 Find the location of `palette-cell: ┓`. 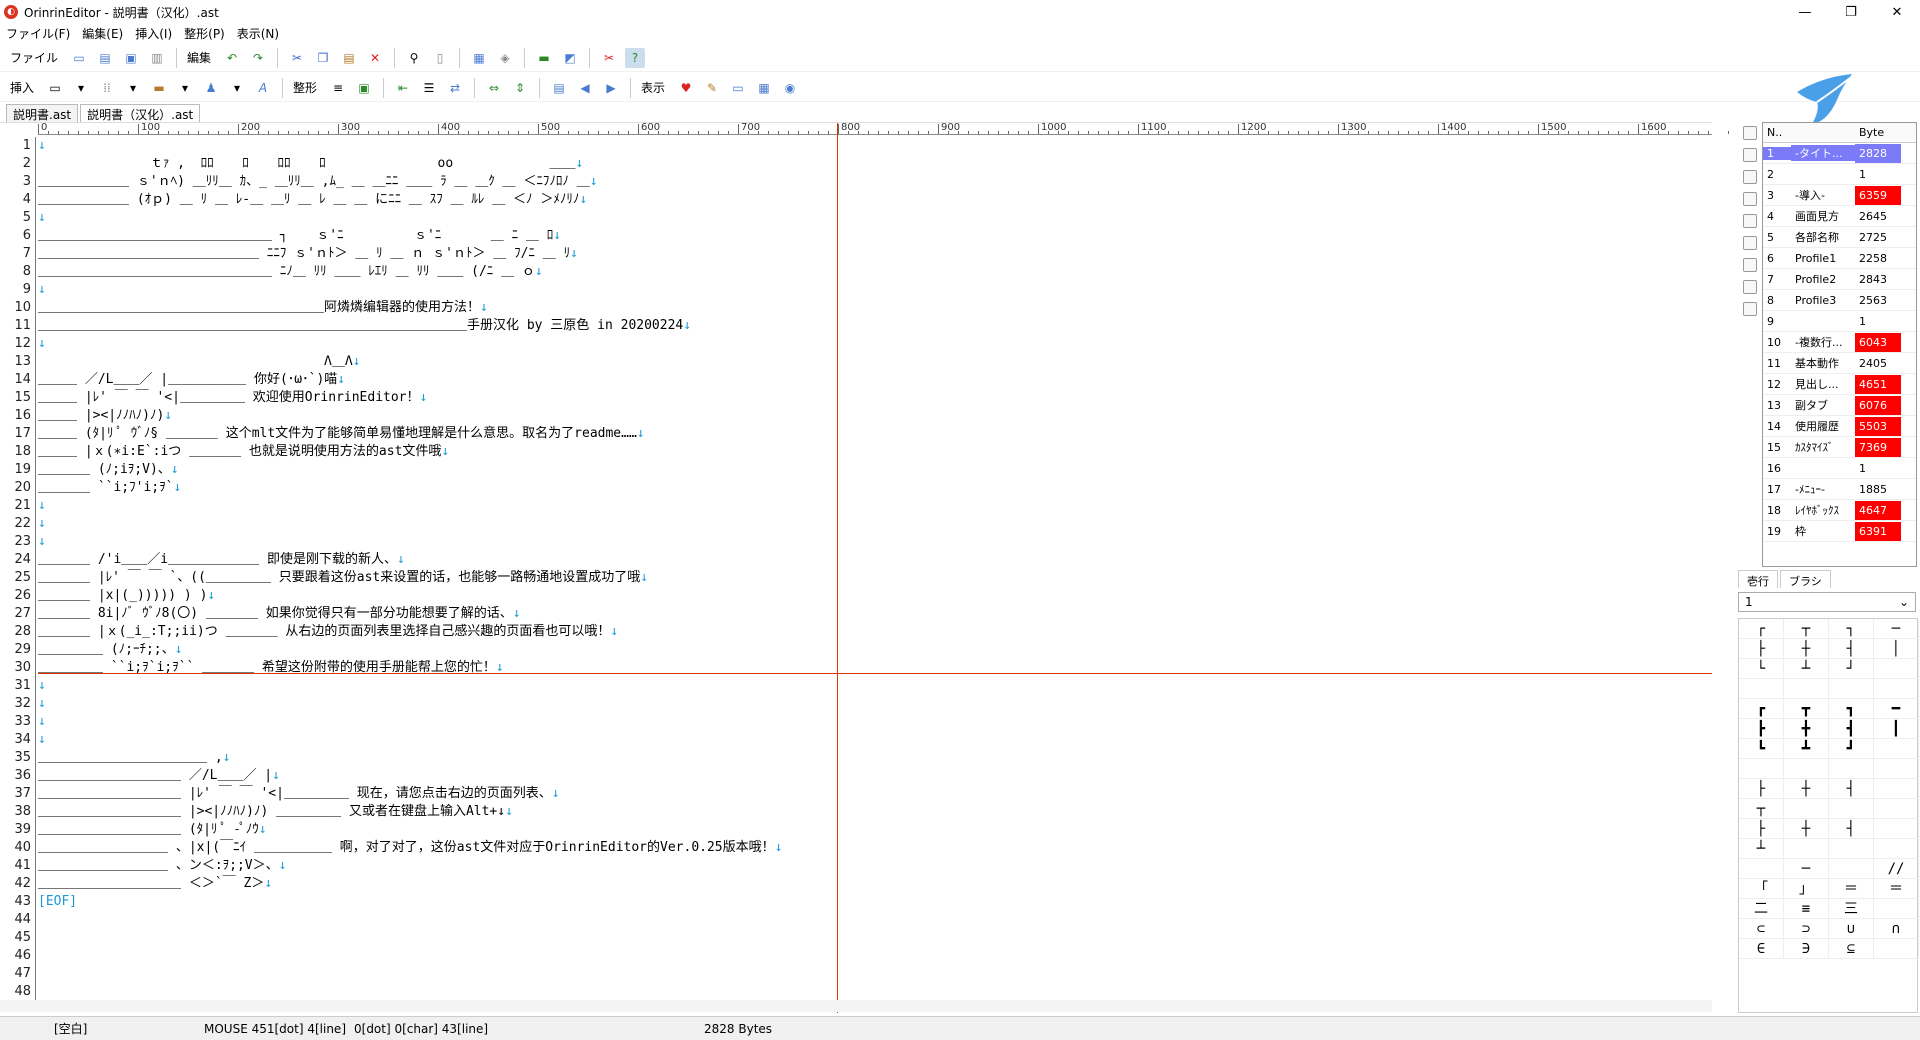

palette-cell: ┓ is located at coordinates (1851, 709).